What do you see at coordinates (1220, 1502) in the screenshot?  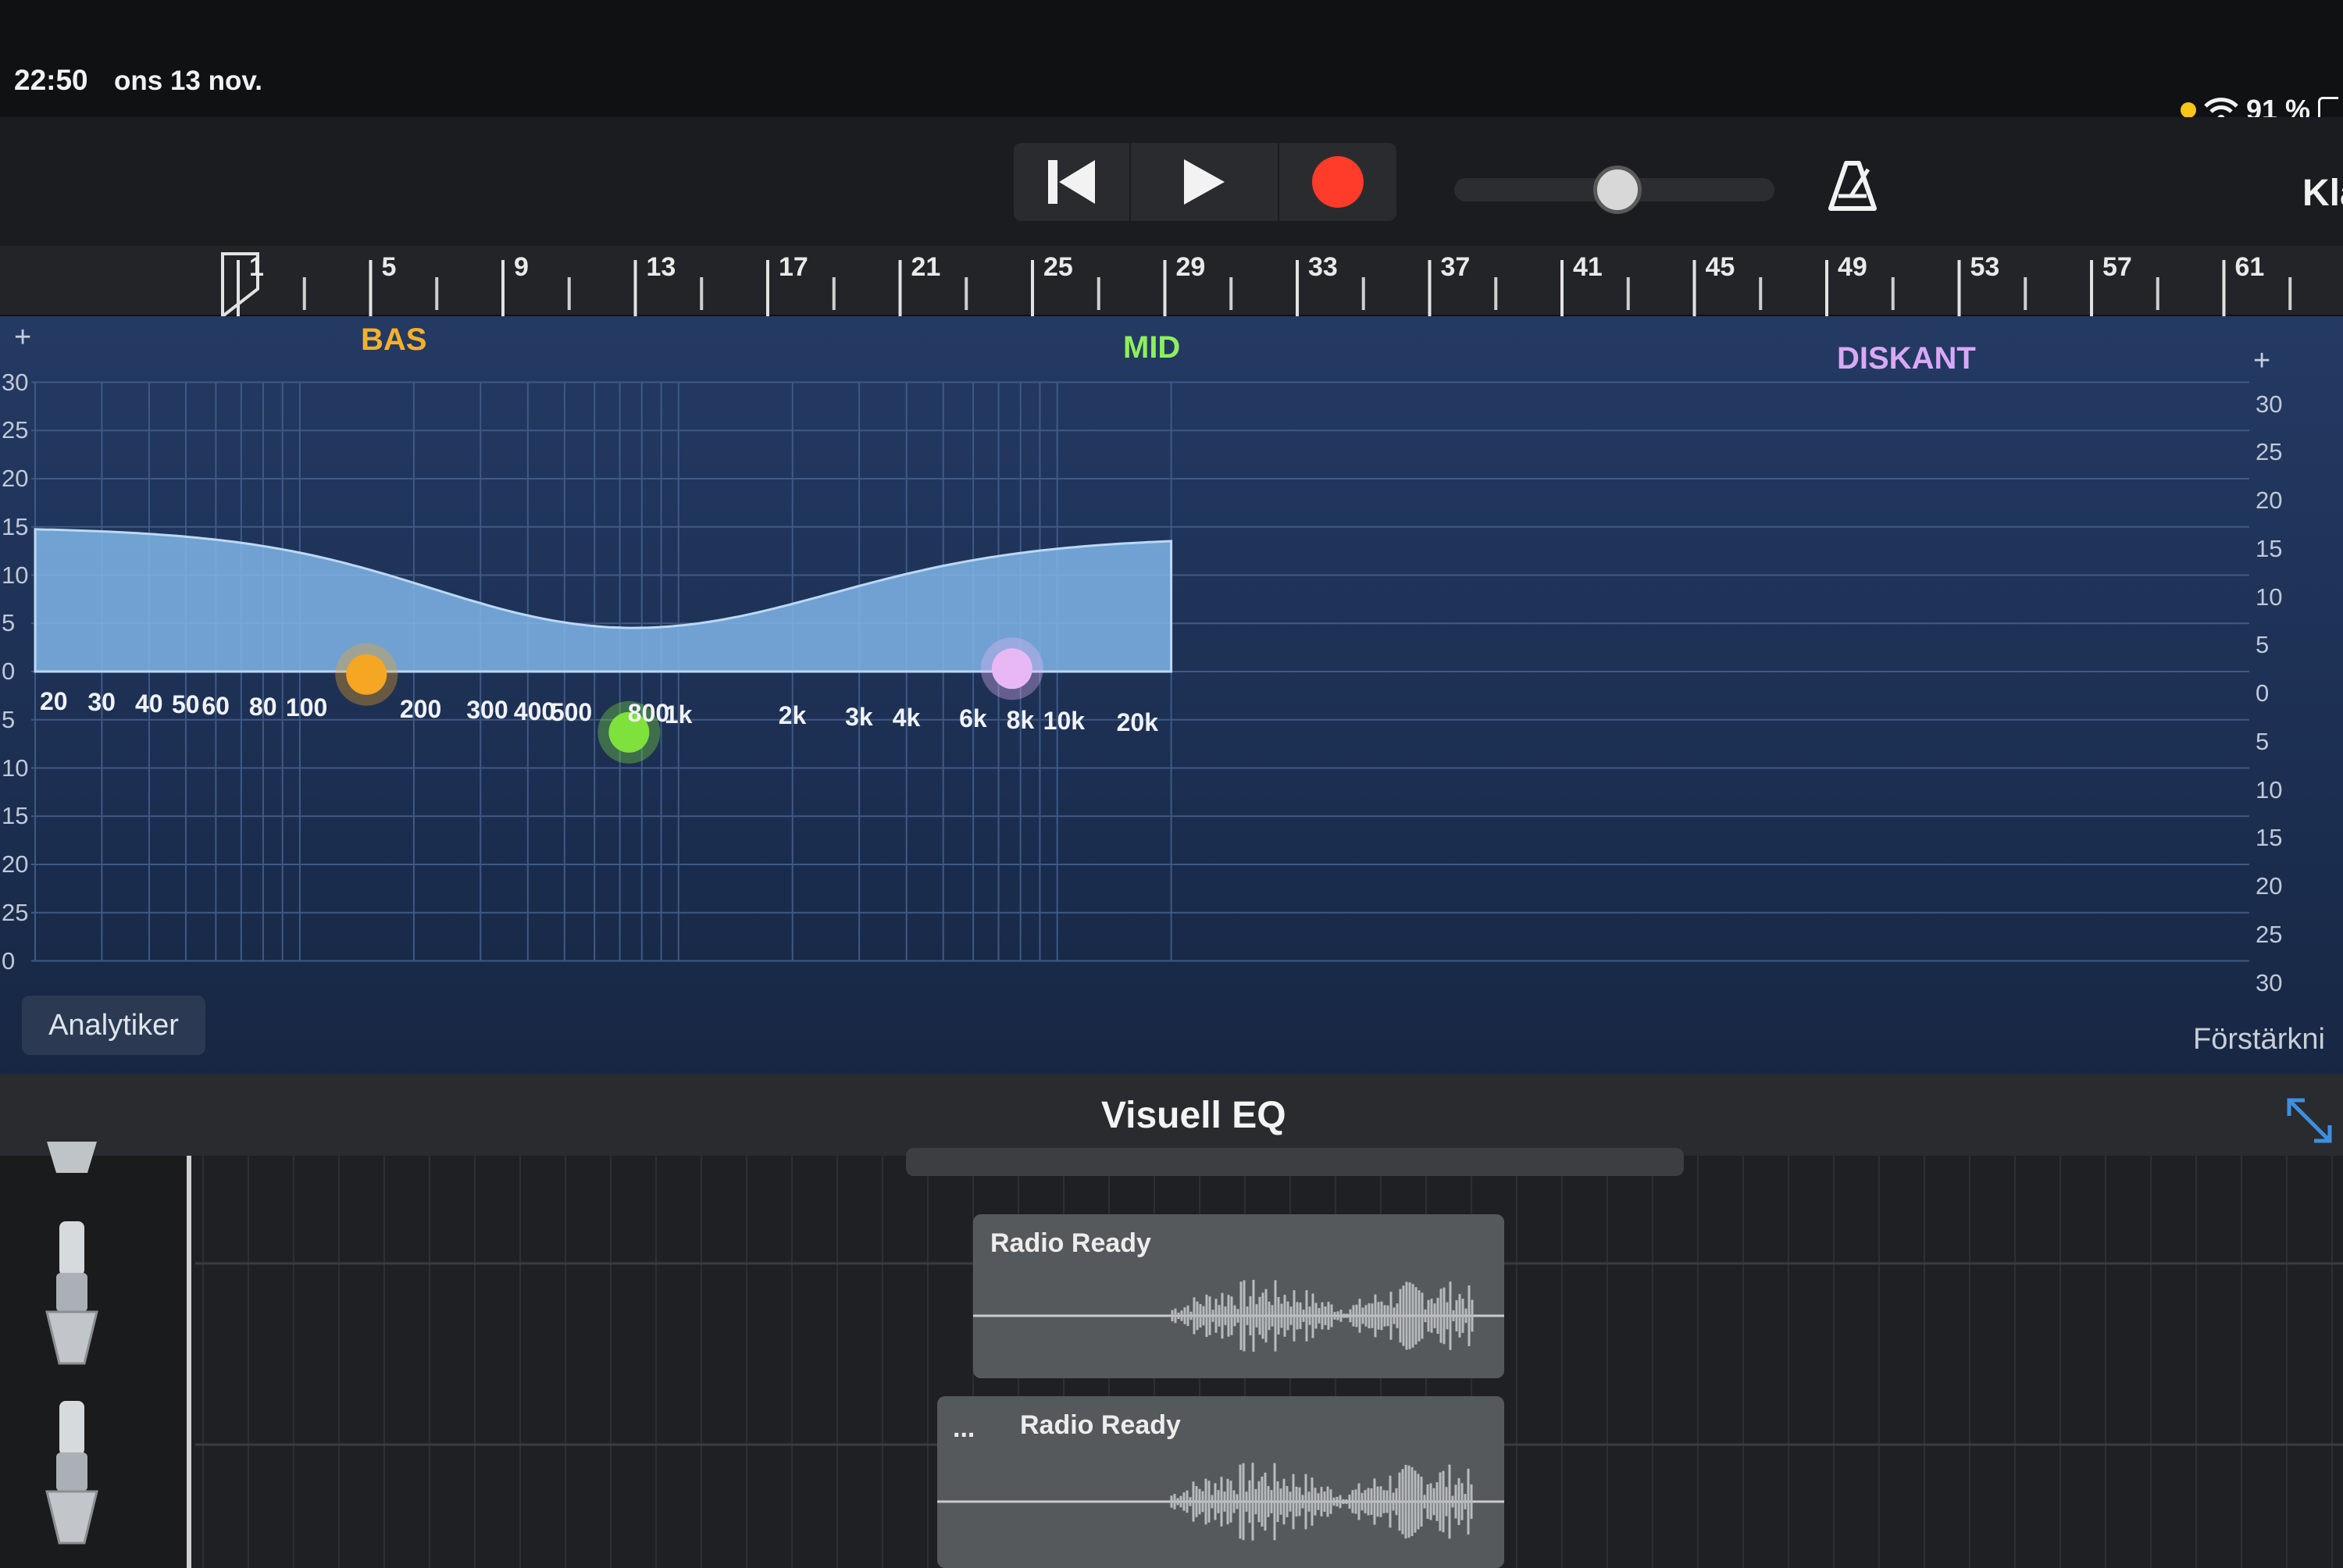 I see `waveform` at bounding box center [1220, 1502].